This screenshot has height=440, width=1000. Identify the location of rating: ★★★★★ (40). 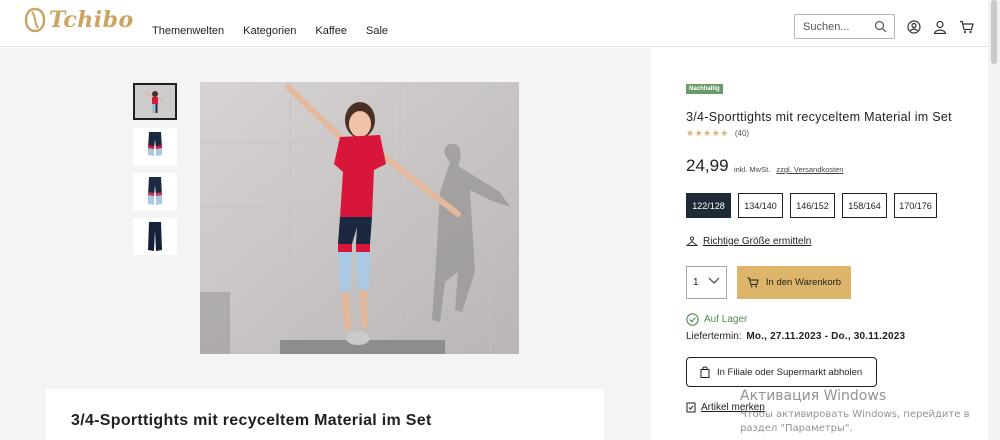
(717, 133).